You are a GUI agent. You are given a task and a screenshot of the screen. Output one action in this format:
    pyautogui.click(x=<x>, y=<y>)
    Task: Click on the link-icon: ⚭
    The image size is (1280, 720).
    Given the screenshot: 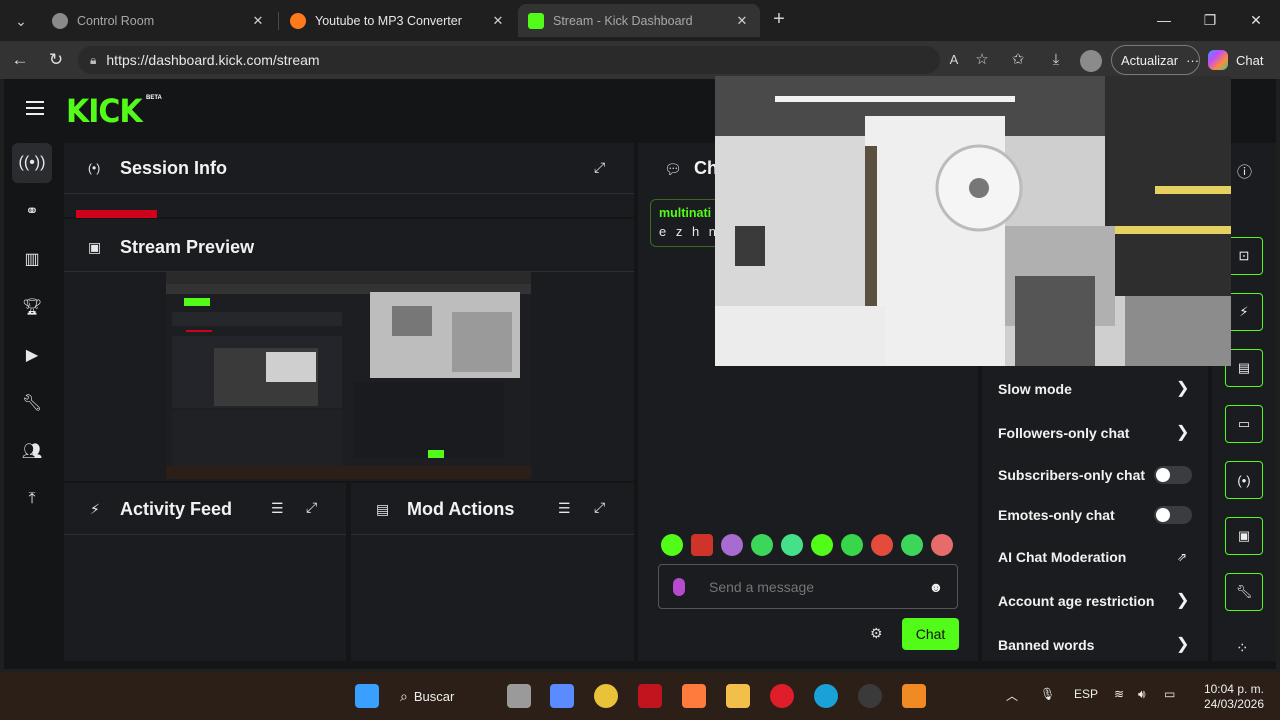 What is the action you would take?
    pyautogui.click(x=32, y=211)
    